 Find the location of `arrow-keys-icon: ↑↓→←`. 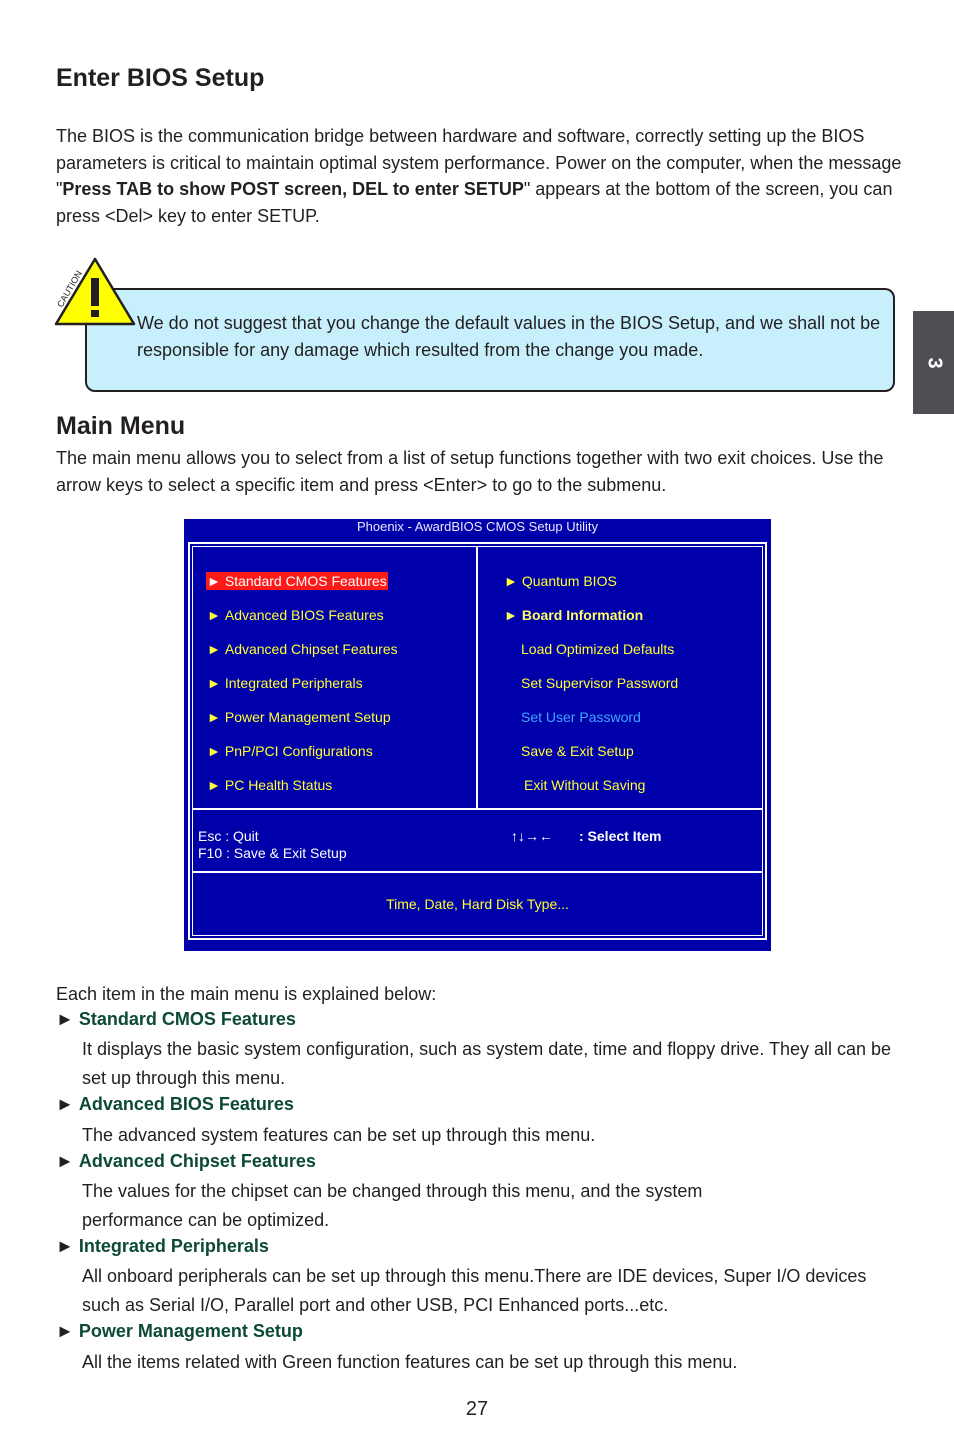

arrow-keys-icon: ↑↓→← is located at coordinates (532, 836).